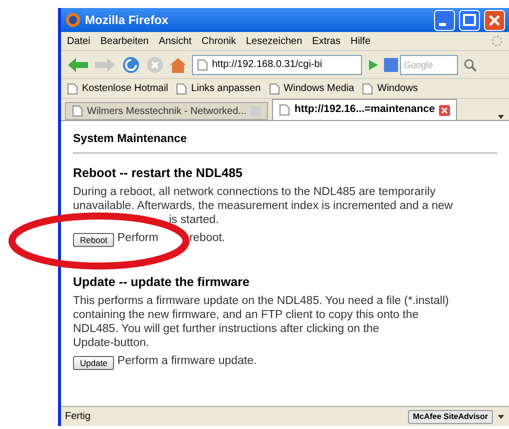 The height and width of the screenshot is (429, 509). I want to click on minimize-icon, so click(444, 20).